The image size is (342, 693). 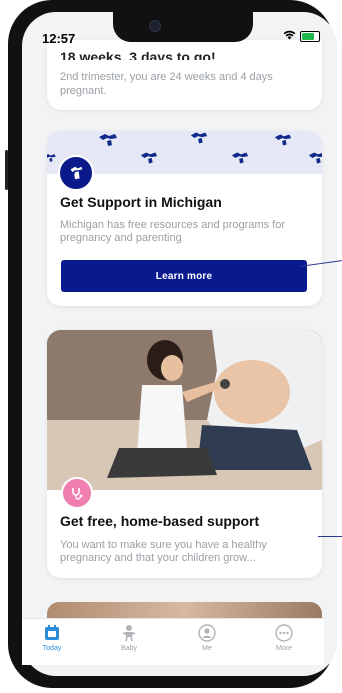 I want to click on tab-bar: Today Baby Me More, so click(x=173, y=641).